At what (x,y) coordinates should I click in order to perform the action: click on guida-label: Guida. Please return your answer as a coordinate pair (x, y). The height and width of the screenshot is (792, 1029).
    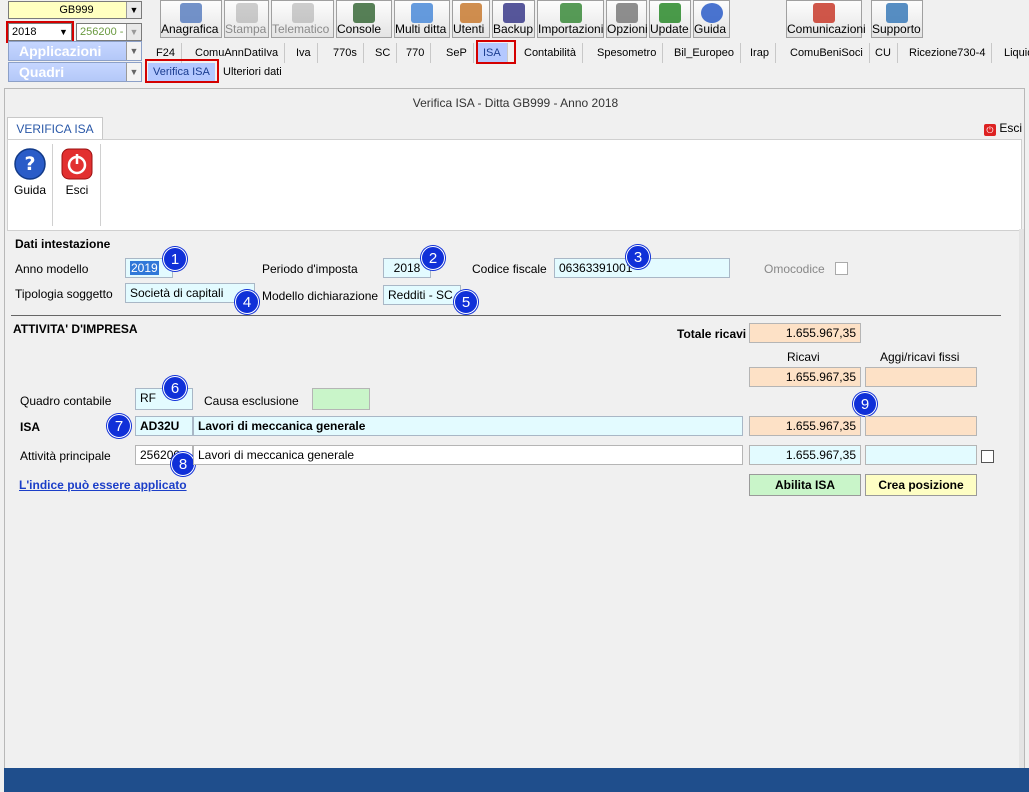
    Looking at the image, I should click on (30, 190).